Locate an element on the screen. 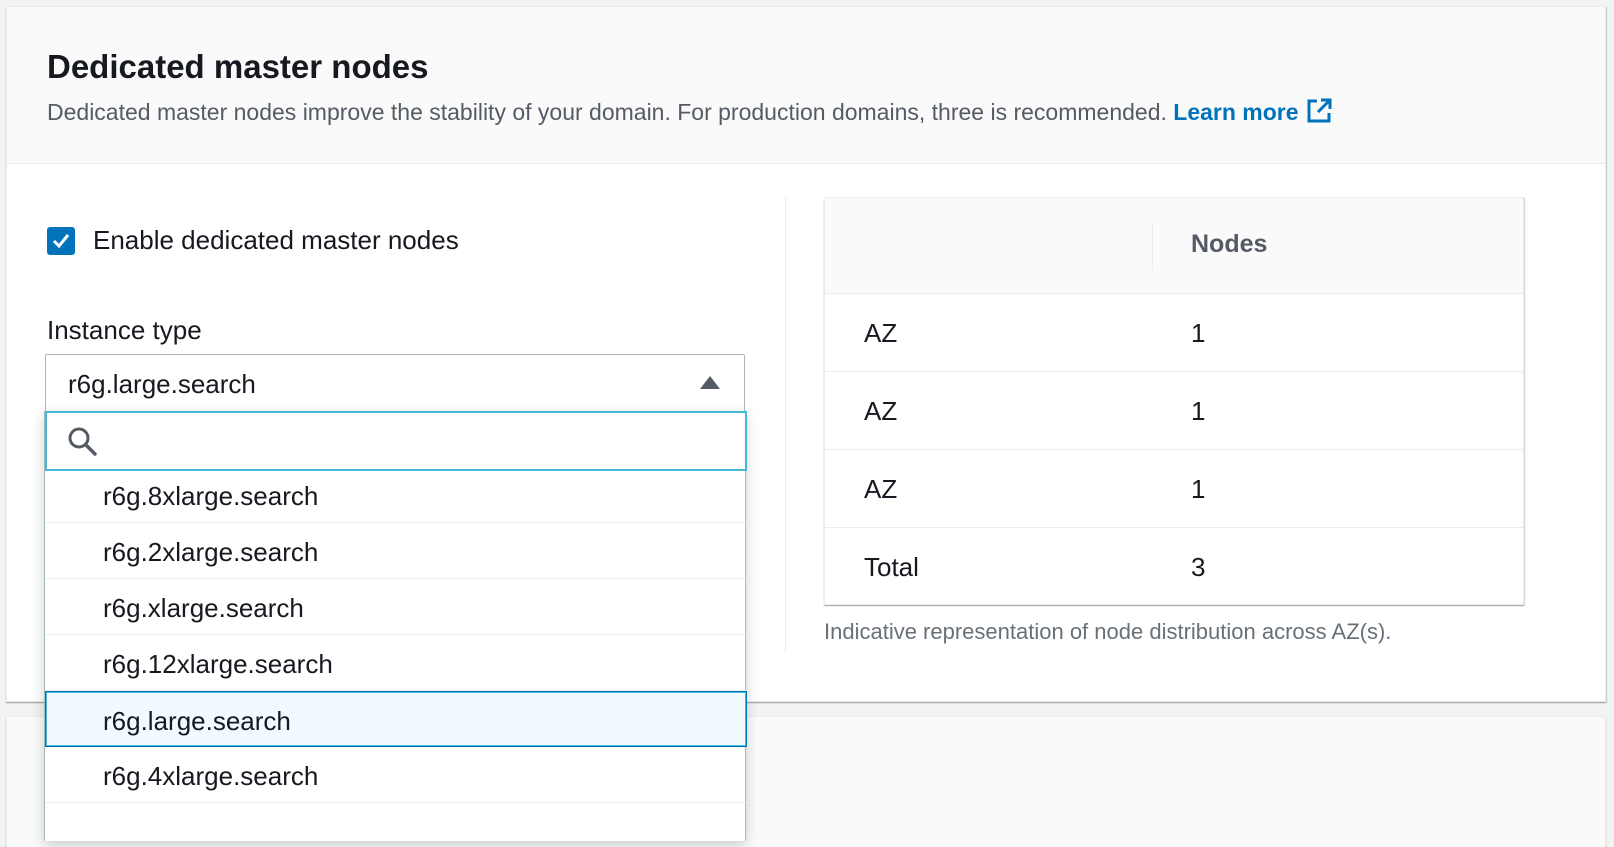 This screenshot has height=847, width=1614. dropdown-search is located at coordinates (396, 441).